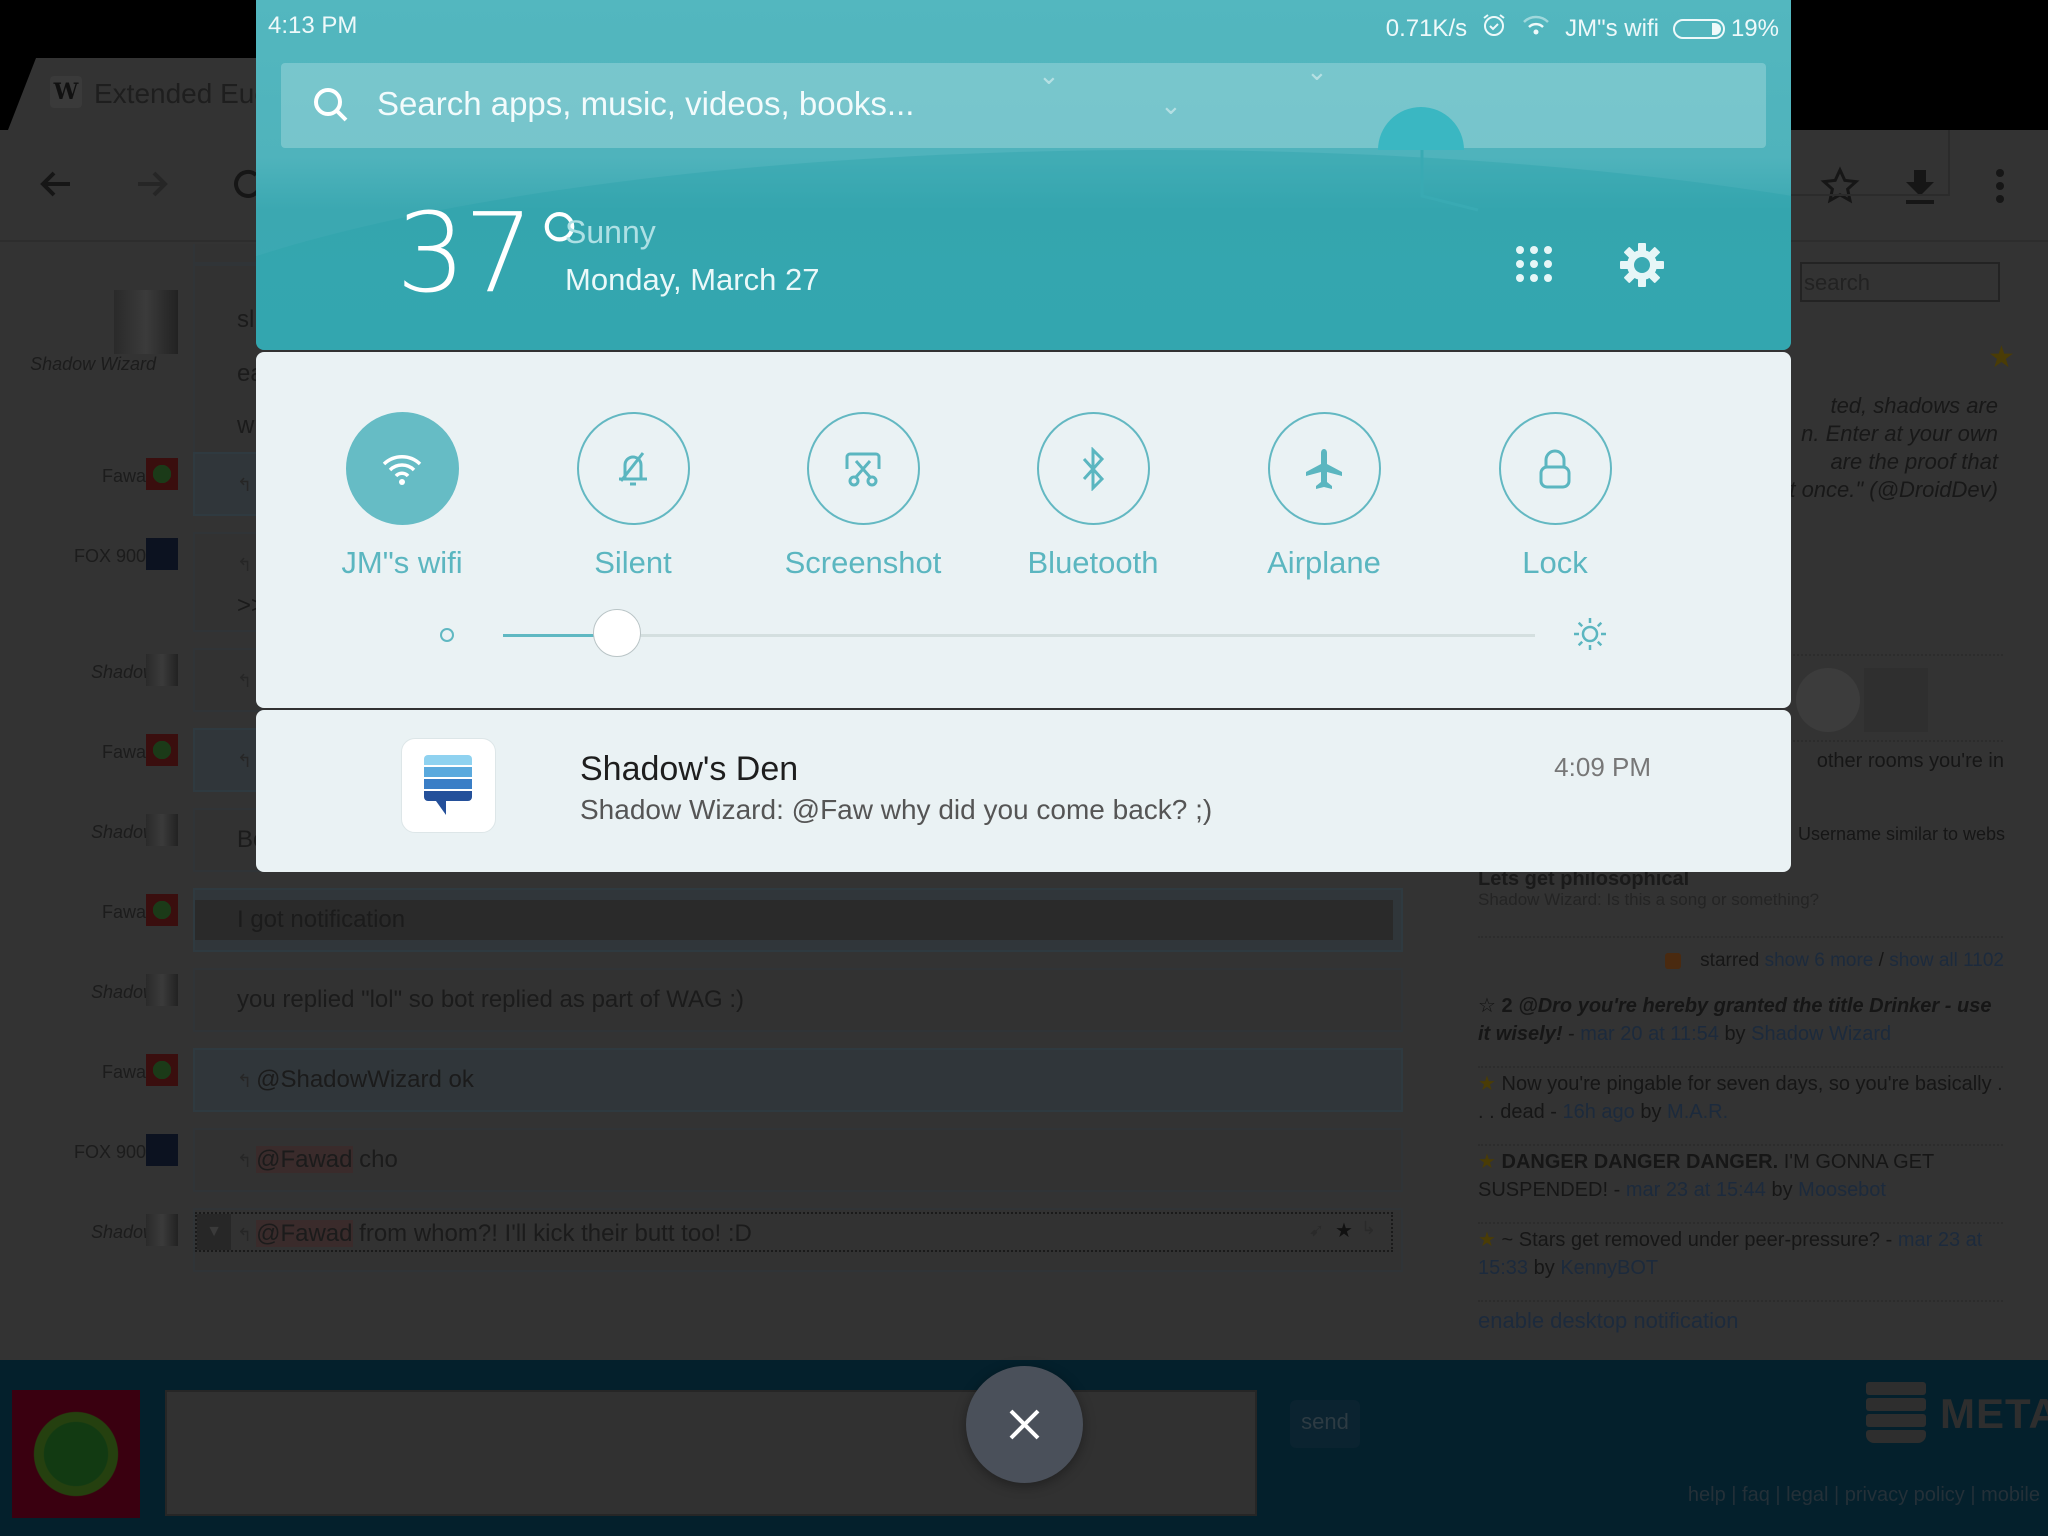  What do you see at coordinates (1555, 496) in the screenshot?
I see `toggle-lock: Lock` at bounding box center [1555, 496].